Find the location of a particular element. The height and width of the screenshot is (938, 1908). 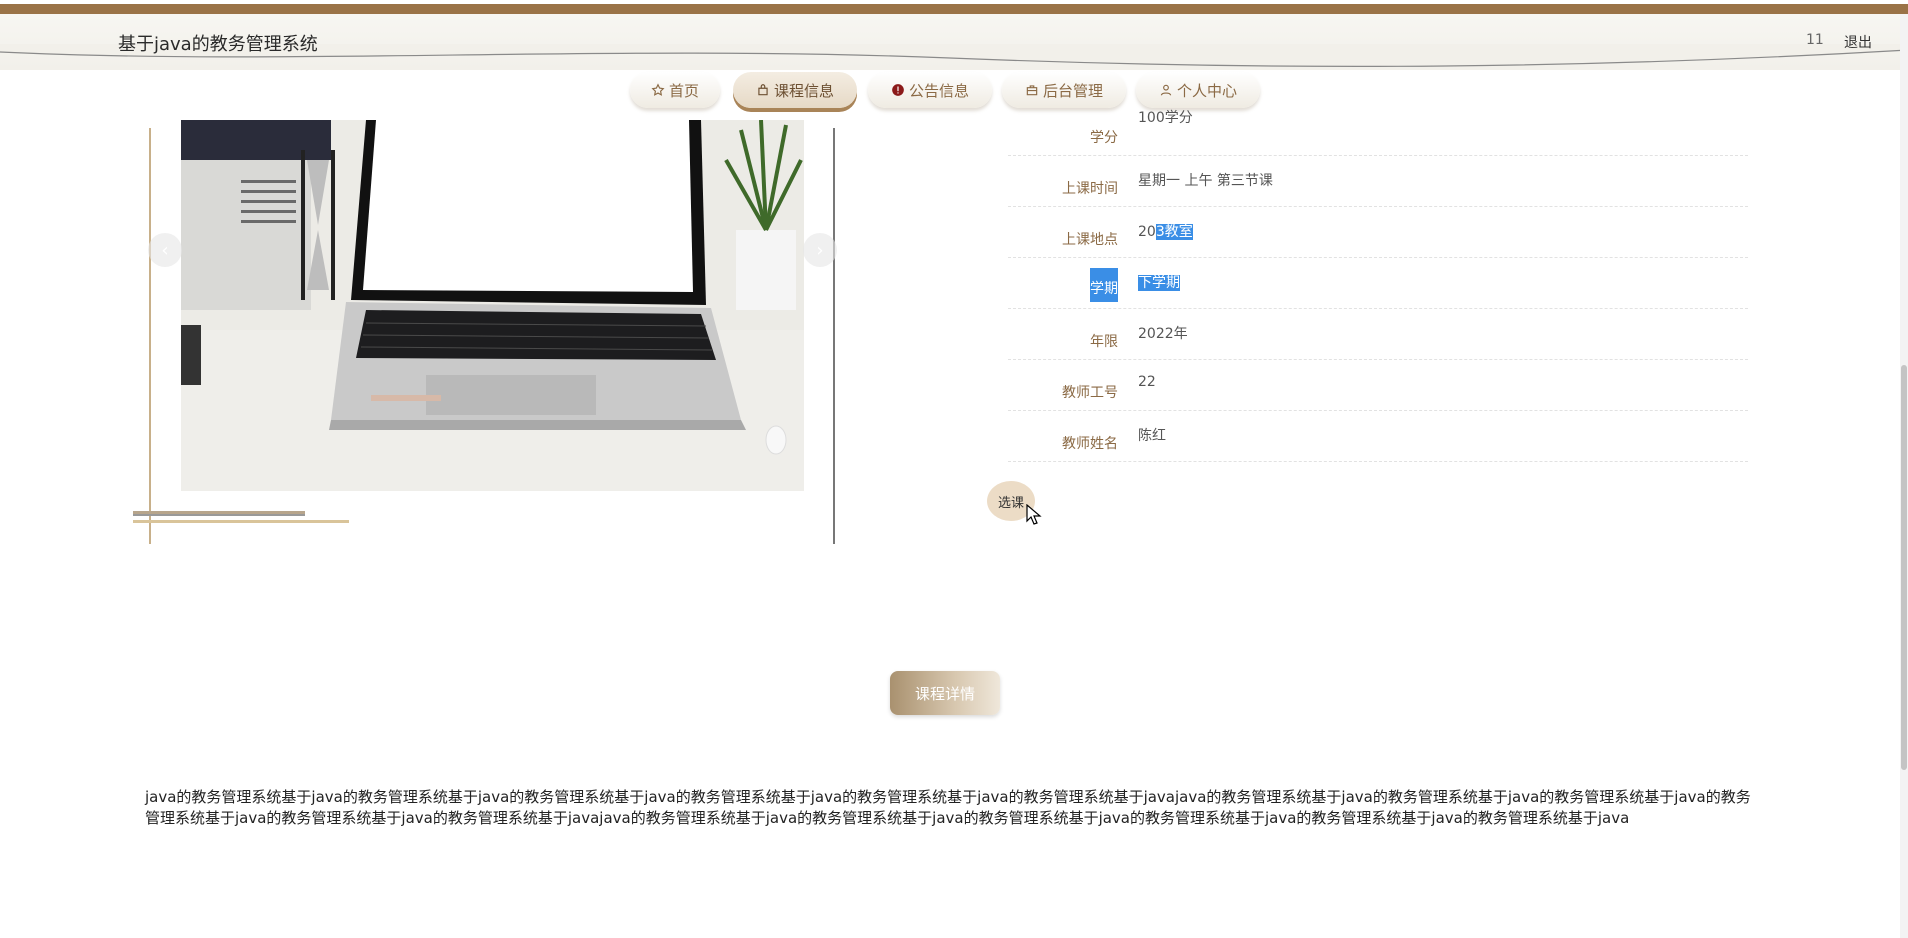

nav-item-label: 课程信息 is located at coordinates (803, 90).